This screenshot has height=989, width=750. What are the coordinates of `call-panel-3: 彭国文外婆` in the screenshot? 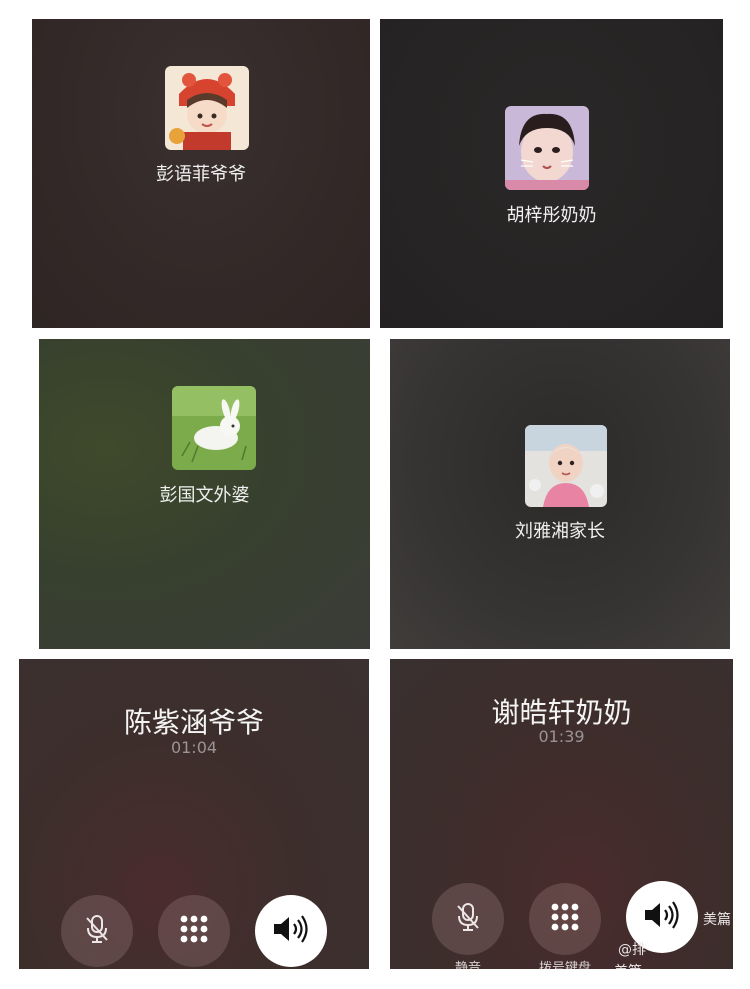 It's located at (204, 494).